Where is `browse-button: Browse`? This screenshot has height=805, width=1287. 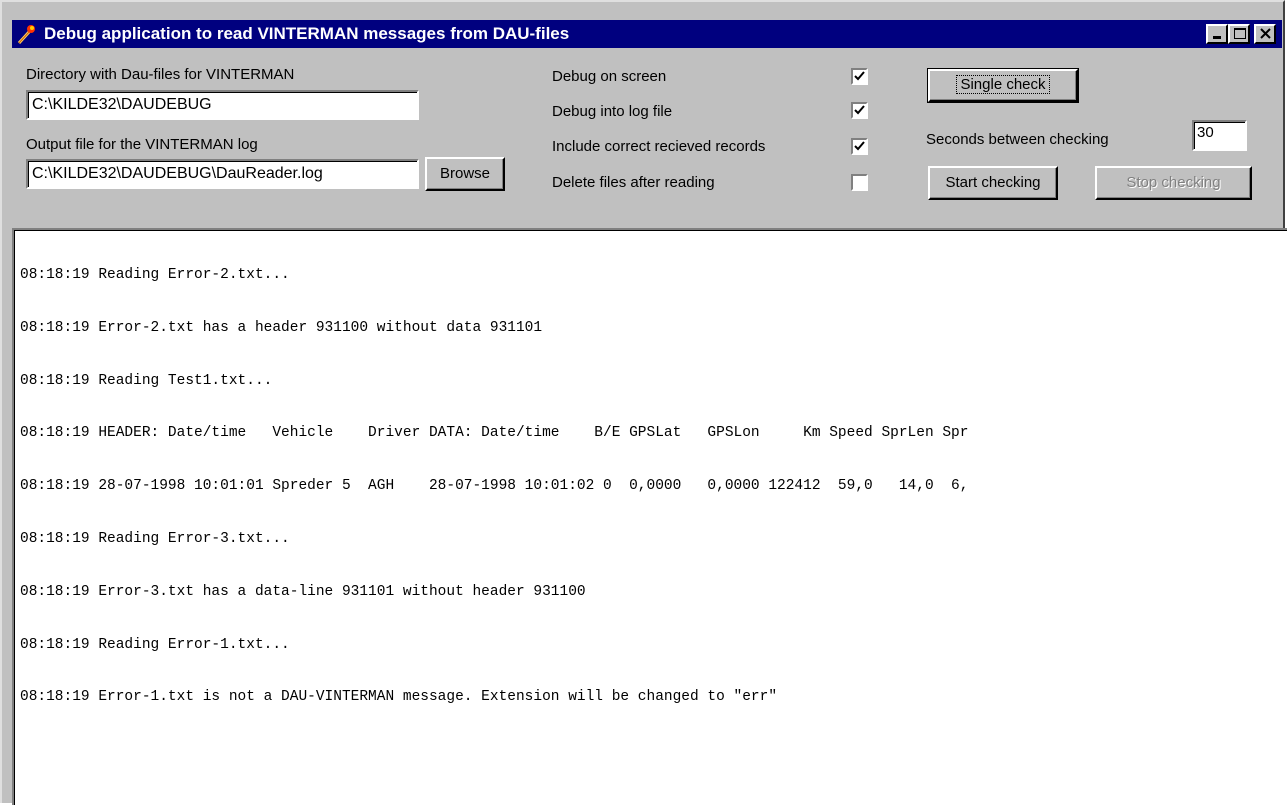 browse-button: Browse is located at coordinates (465, 174).